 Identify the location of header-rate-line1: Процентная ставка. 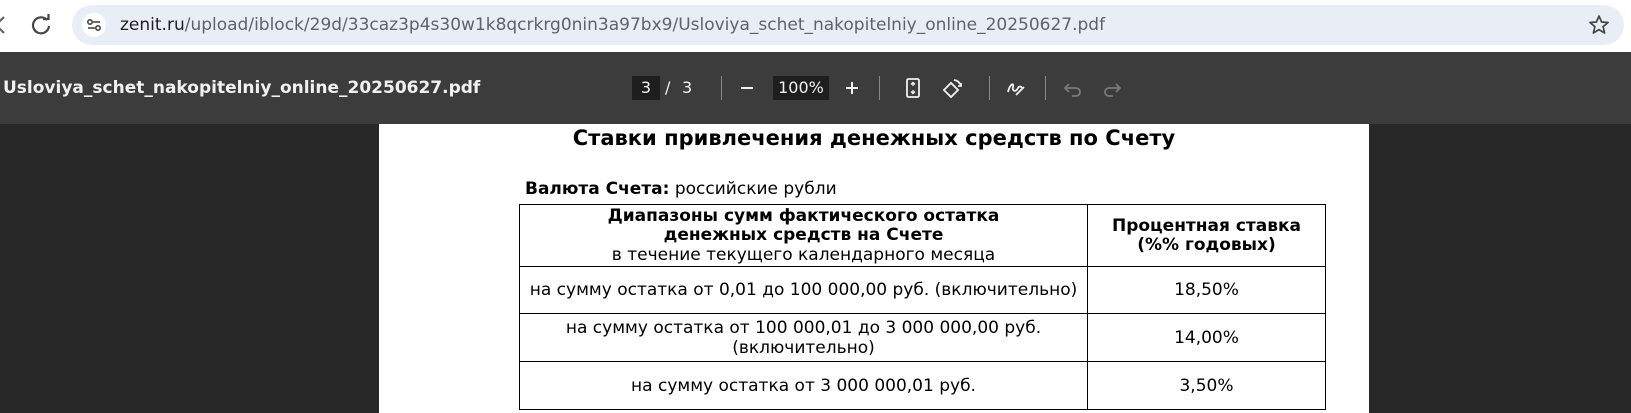
(1206, 225).